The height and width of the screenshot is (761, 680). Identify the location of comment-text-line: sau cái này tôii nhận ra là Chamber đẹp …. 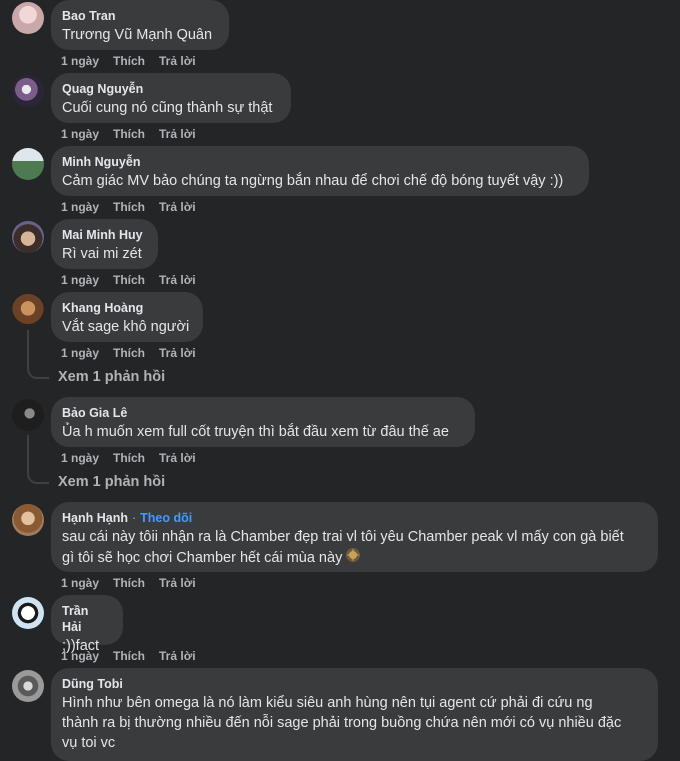
(343, 537).